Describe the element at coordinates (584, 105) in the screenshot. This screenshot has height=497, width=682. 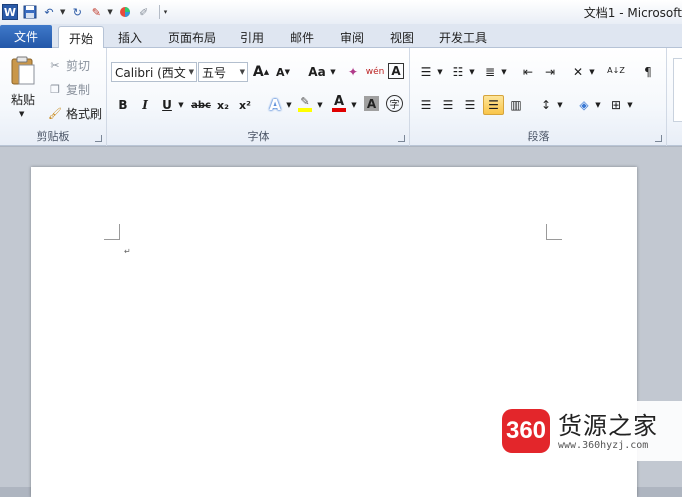
I see `shading-icon: ◈` at that location.